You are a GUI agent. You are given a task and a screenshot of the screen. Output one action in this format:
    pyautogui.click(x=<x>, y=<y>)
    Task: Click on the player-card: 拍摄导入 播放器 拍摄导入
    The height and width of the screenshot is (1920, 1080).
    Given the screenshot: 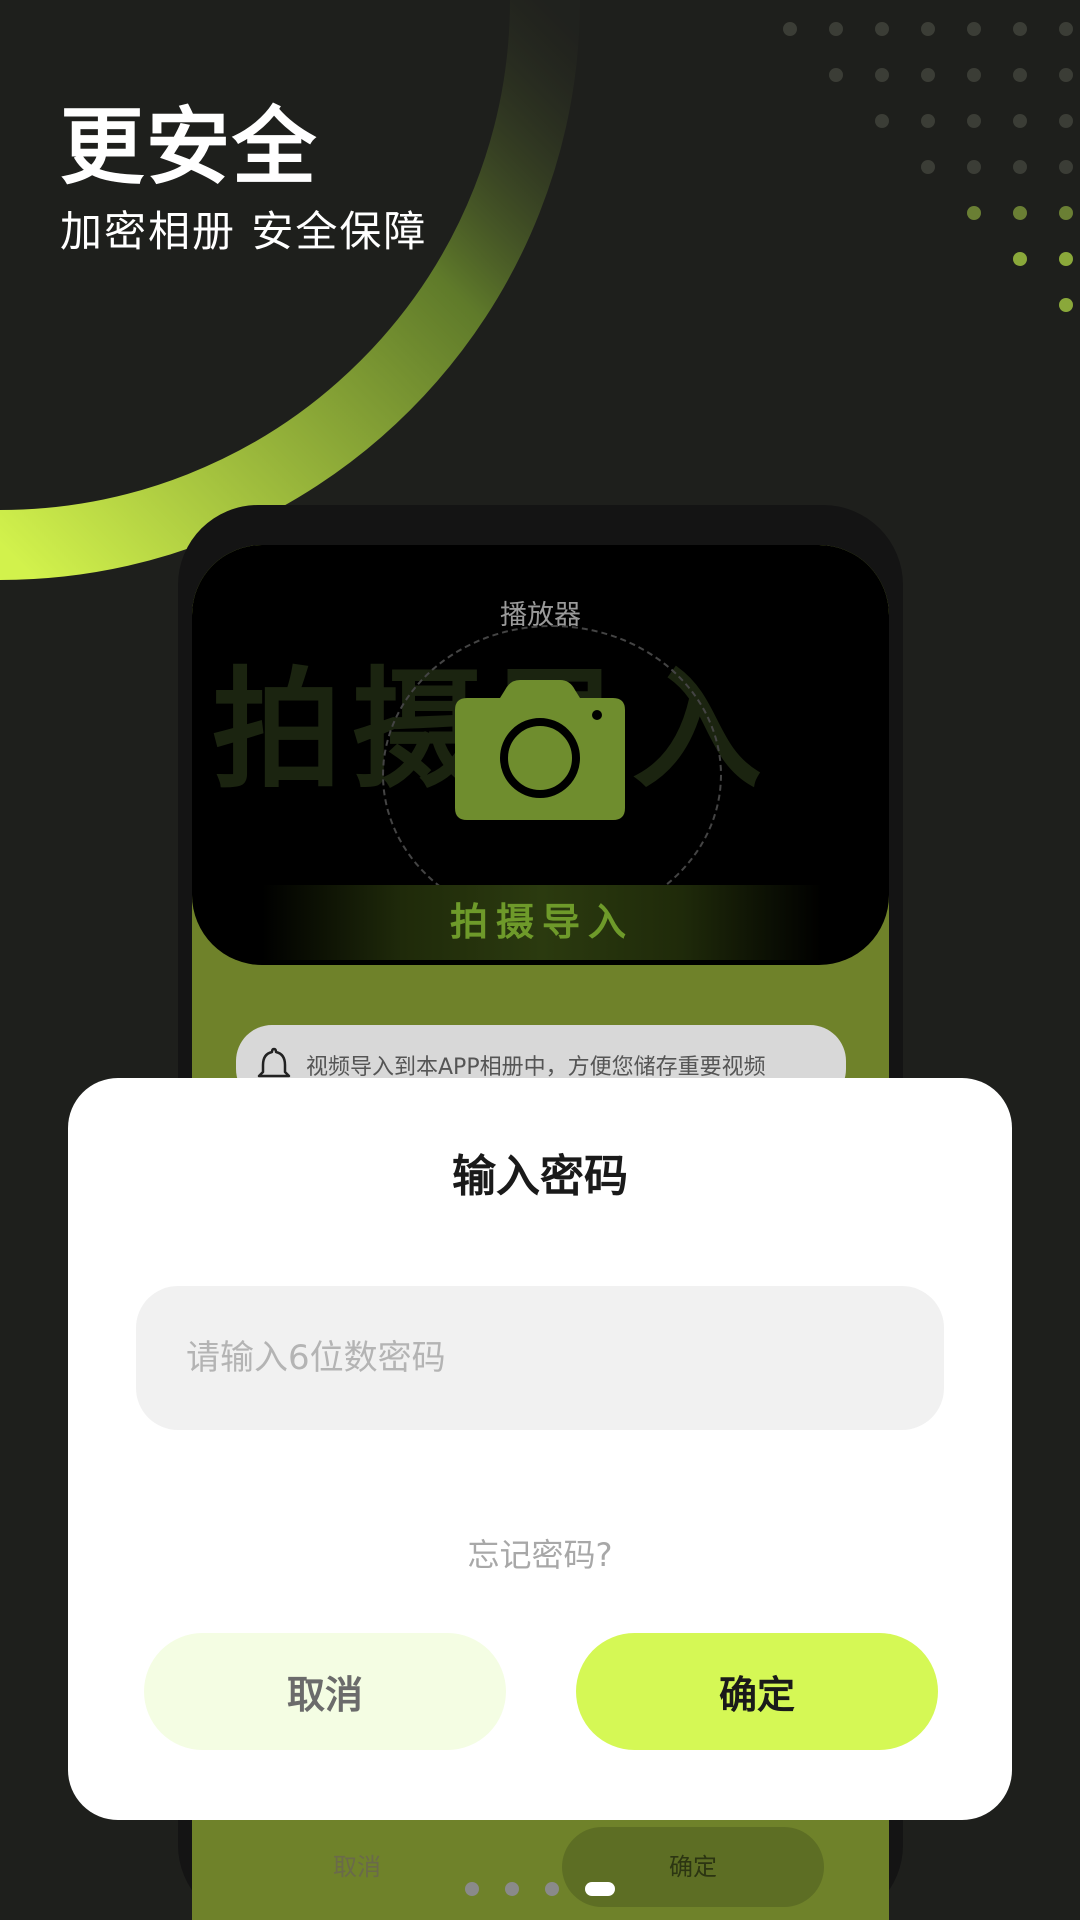 What is the action you would take?
    pyautogui.click(x=540, y=755)
    